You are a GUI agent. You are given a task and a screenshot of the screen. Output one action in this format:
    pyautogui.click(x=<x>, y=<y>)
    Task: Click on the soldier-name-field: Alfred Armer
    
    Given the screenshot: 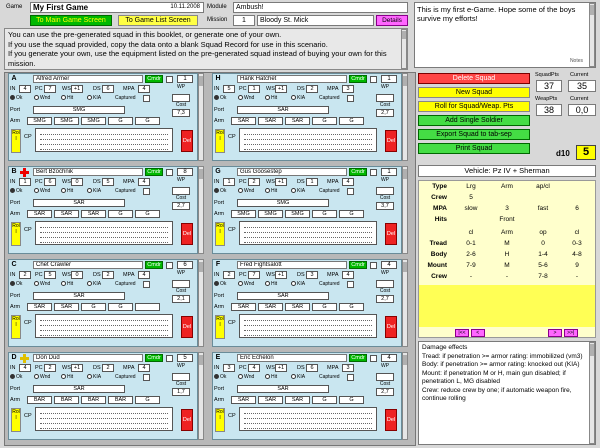 What is the action you would take?
    pyautogui.click(x=88, y=79)
    